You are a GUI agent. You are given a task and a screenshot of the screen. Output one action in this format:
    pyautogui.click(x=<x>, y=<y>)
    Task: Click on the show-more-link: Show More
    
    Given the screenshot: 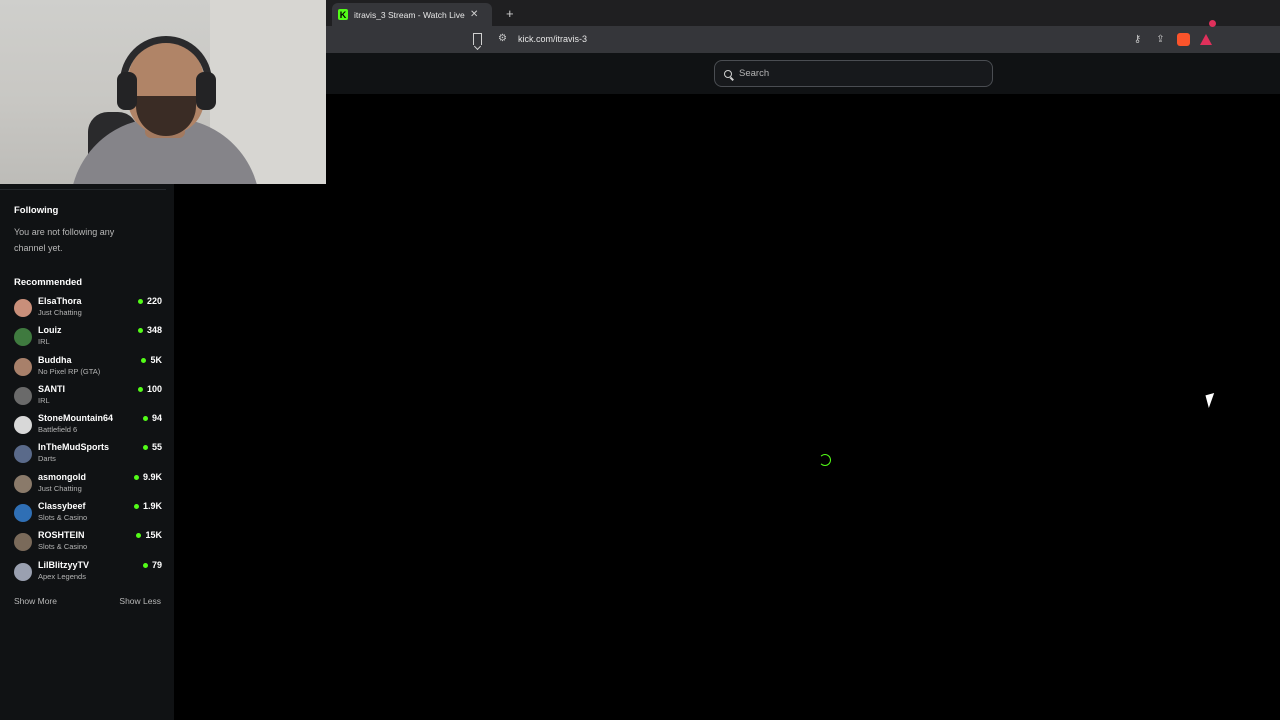 What is the action you would take?
    pyautogui.click(x=35, y=601)
    